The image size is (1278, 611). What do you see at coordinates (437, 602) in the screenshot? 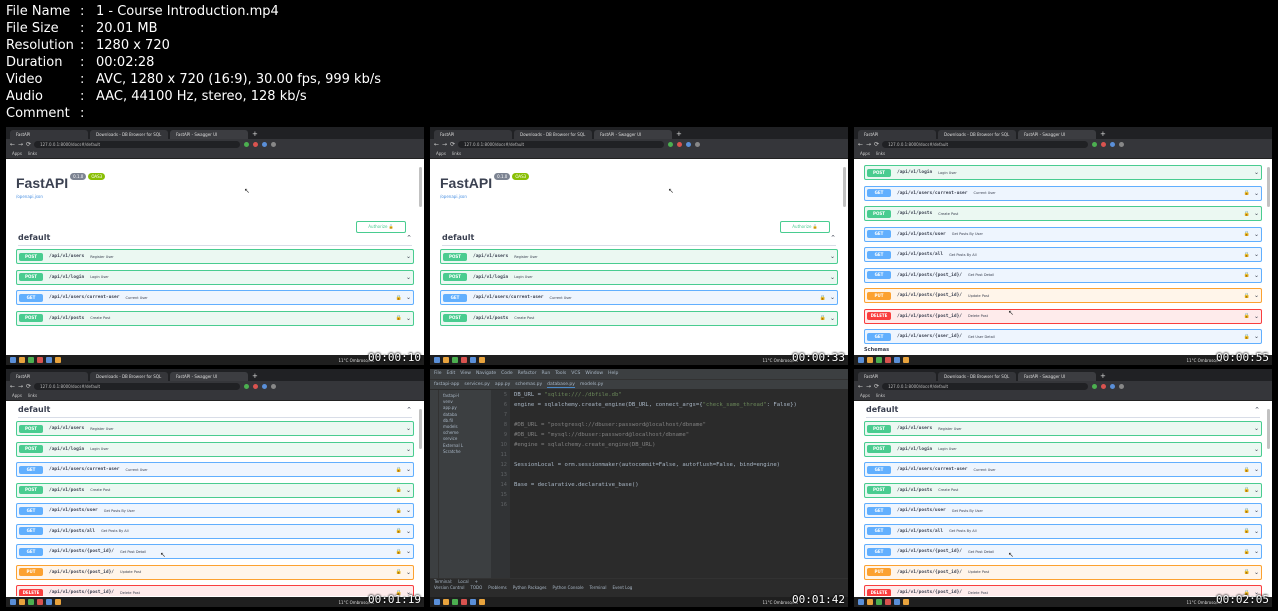
I see `windows-start-icon` at bounding box center [437, 602].